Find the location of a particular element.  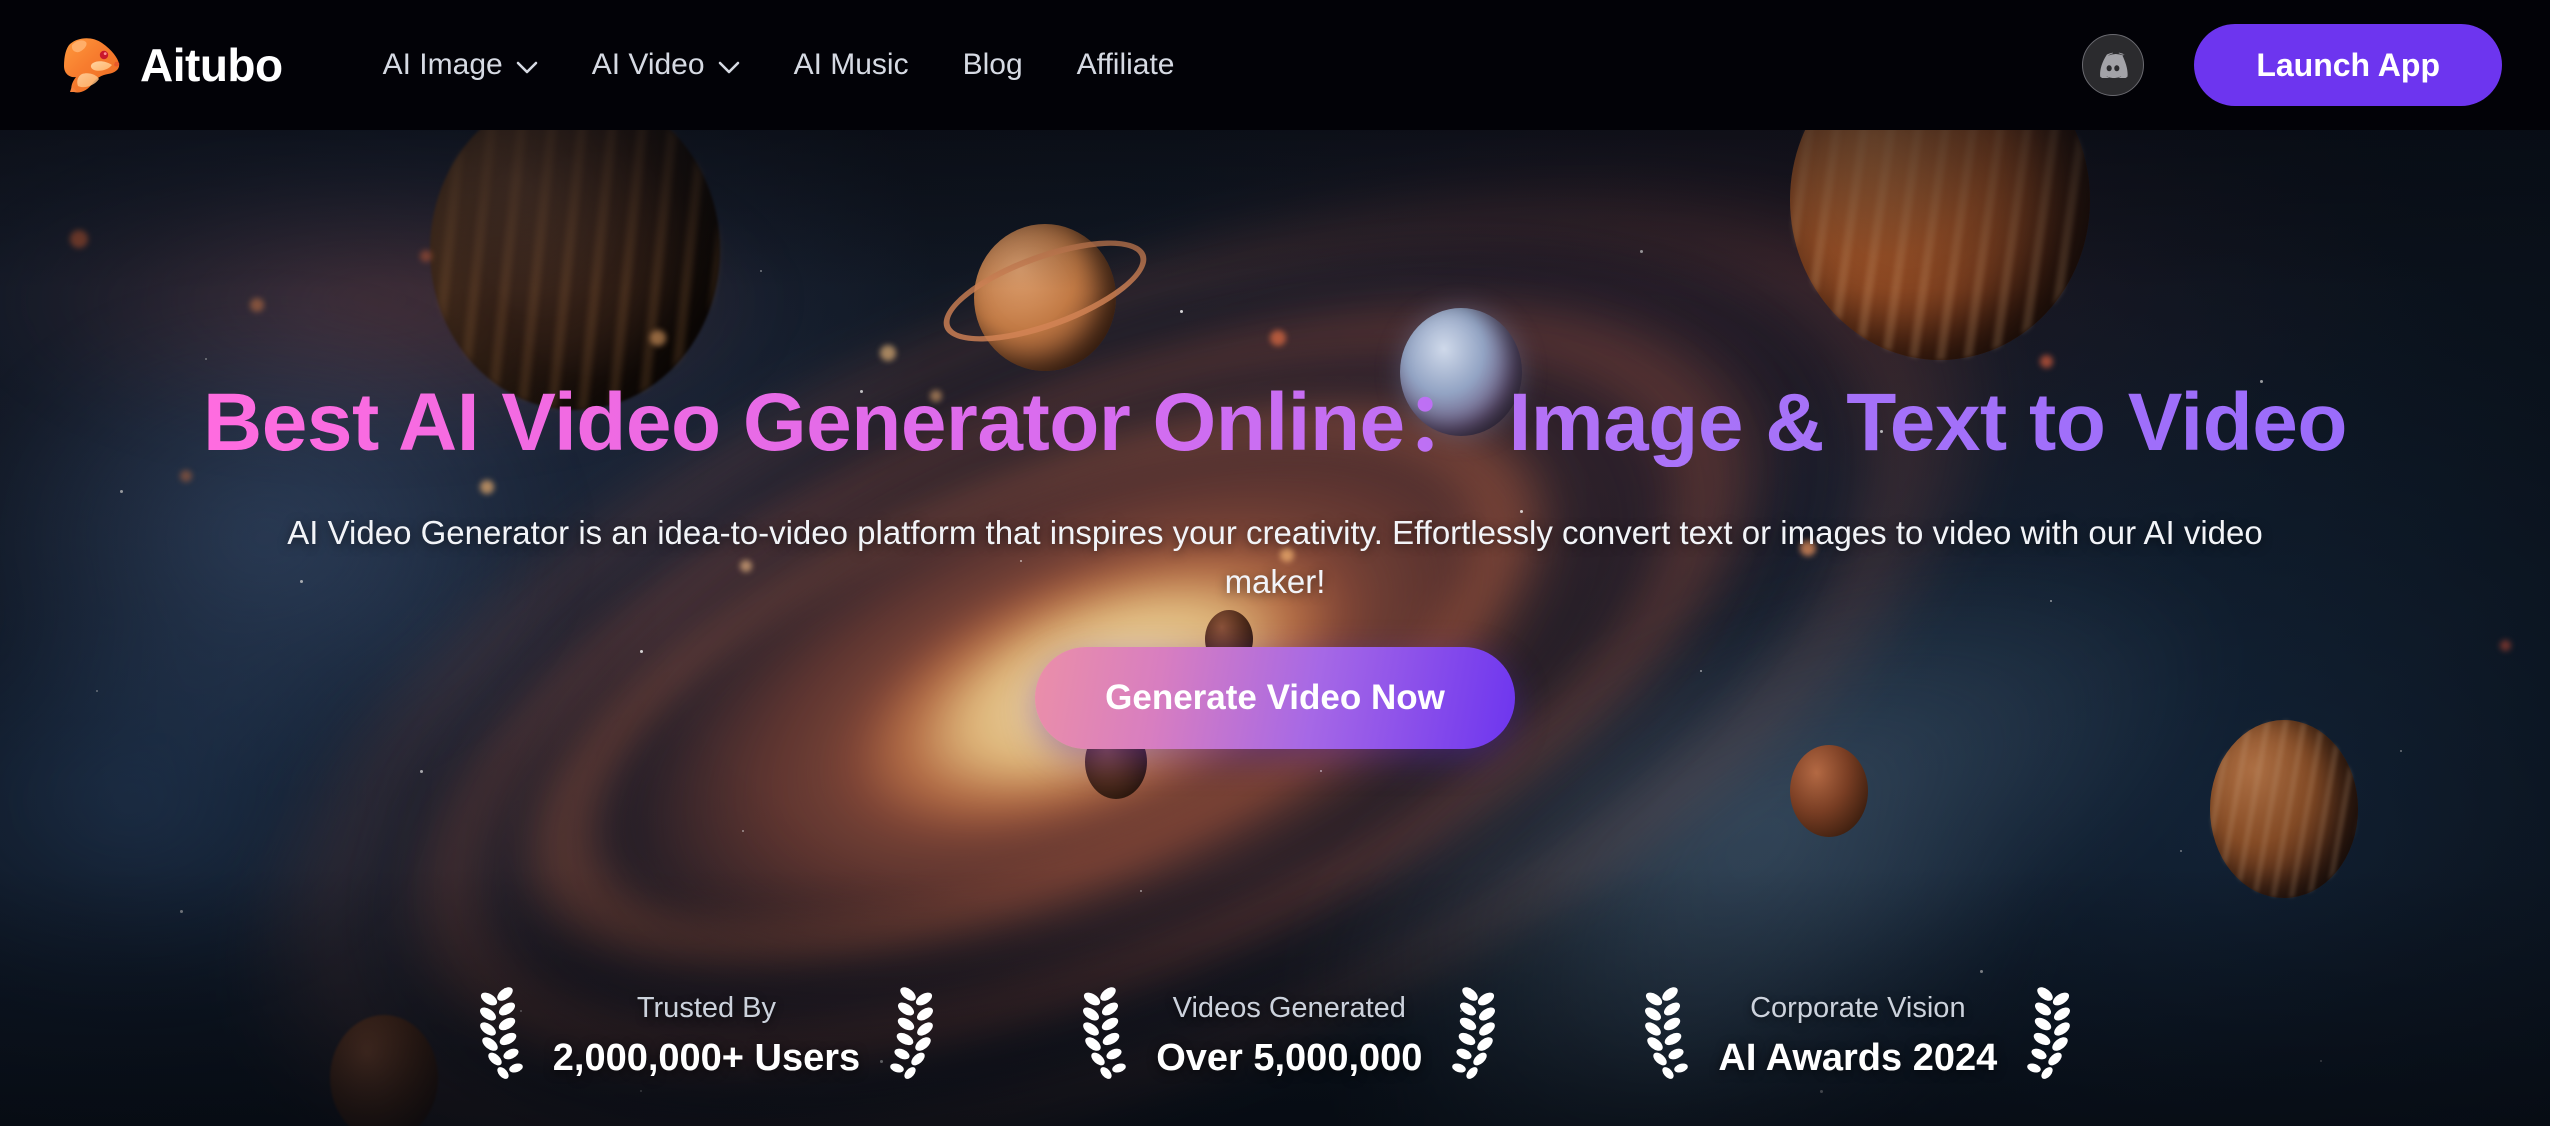

nav-label: Affiliate is located at coordinates (1125, 64).